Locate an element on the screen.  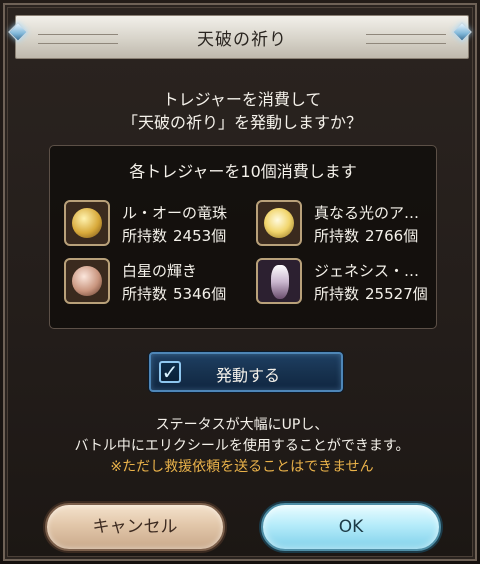
treasure-item: 真なる光のア… 所持数 2766個 is located at coordinates (346, 225).